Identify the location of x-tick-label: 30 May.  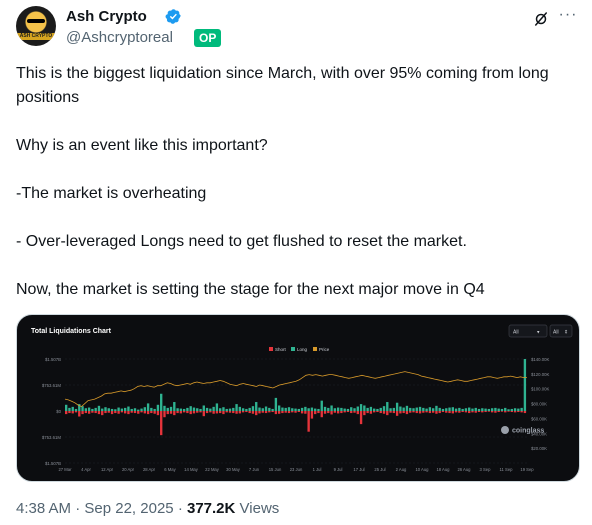
(233, 469).